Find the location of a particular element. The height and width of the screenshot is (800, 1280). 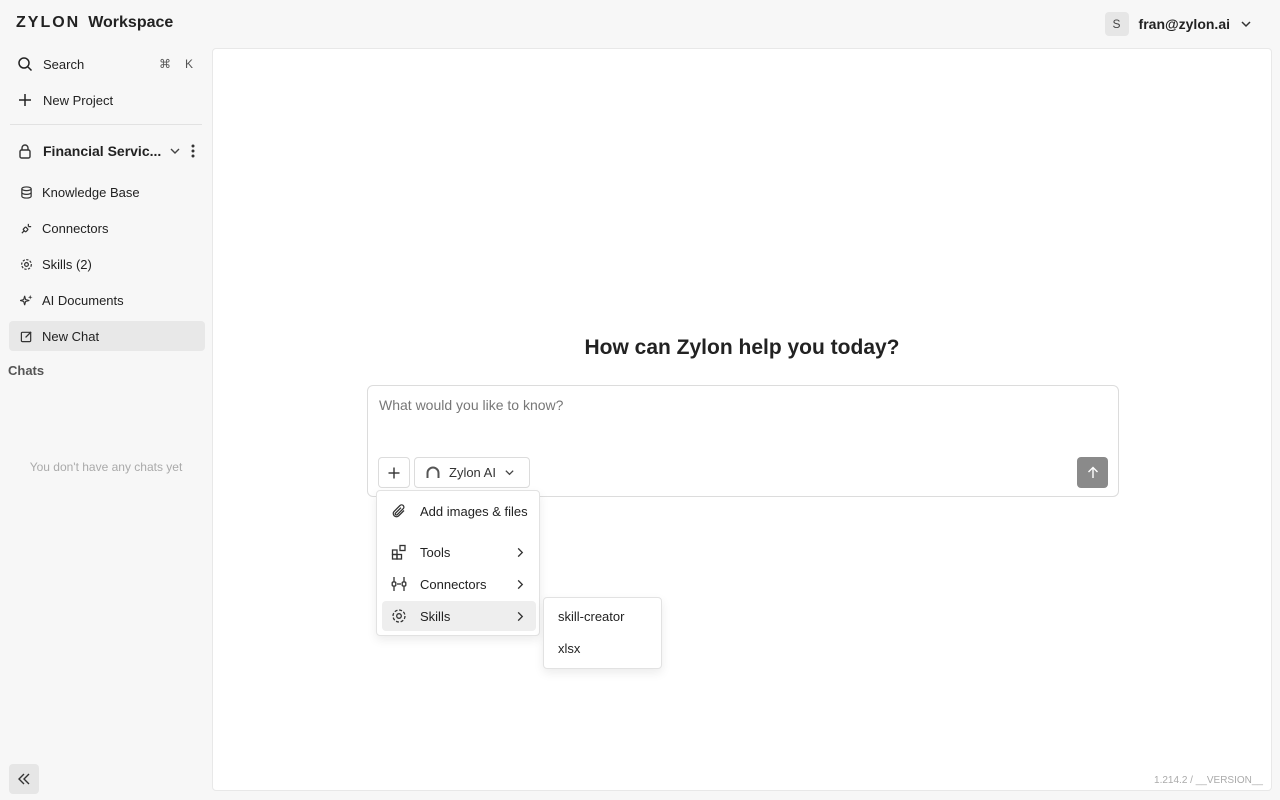

menu-item-label: Skills is located at coordinates (435, 616).